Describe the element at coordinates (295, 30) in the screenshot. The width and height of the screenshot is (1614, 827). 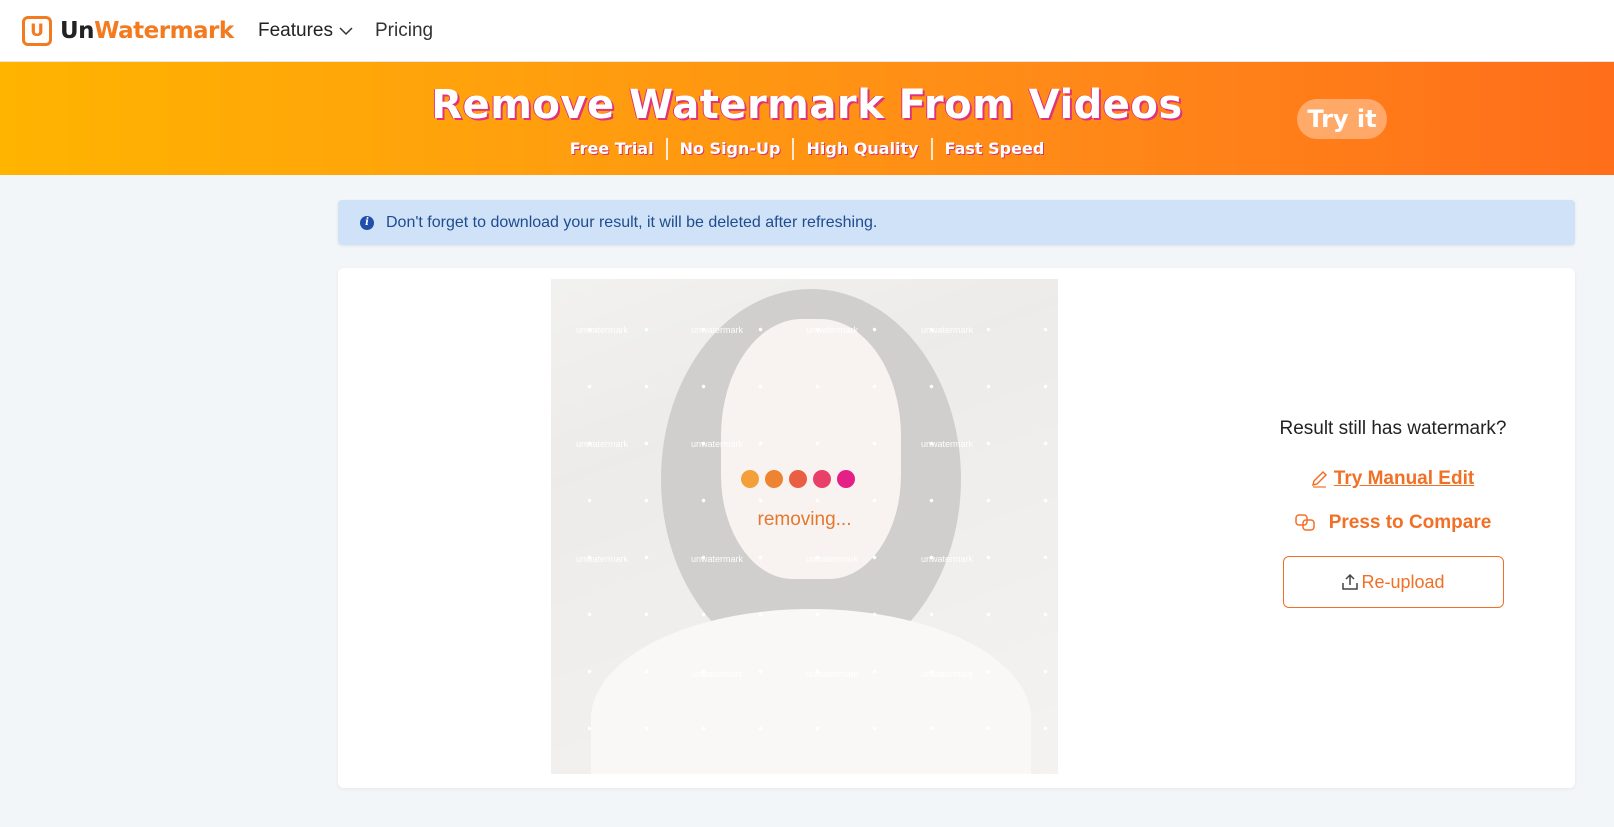
I see `nav-features-label: Features` at that location.